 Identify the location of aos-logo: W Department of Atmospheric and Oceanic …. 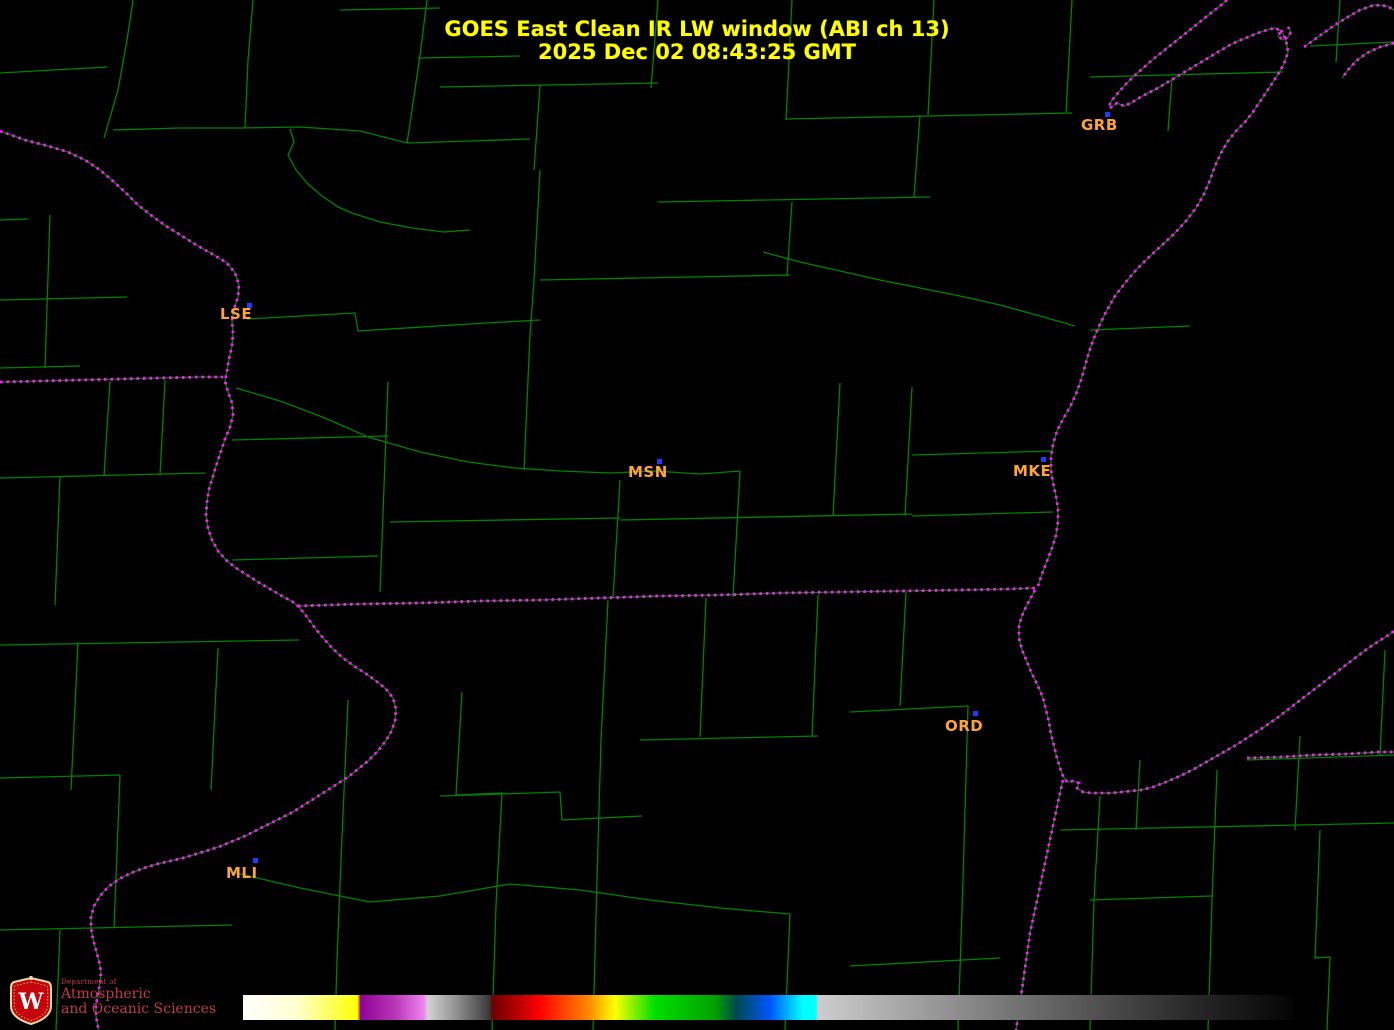
(112, 1001).